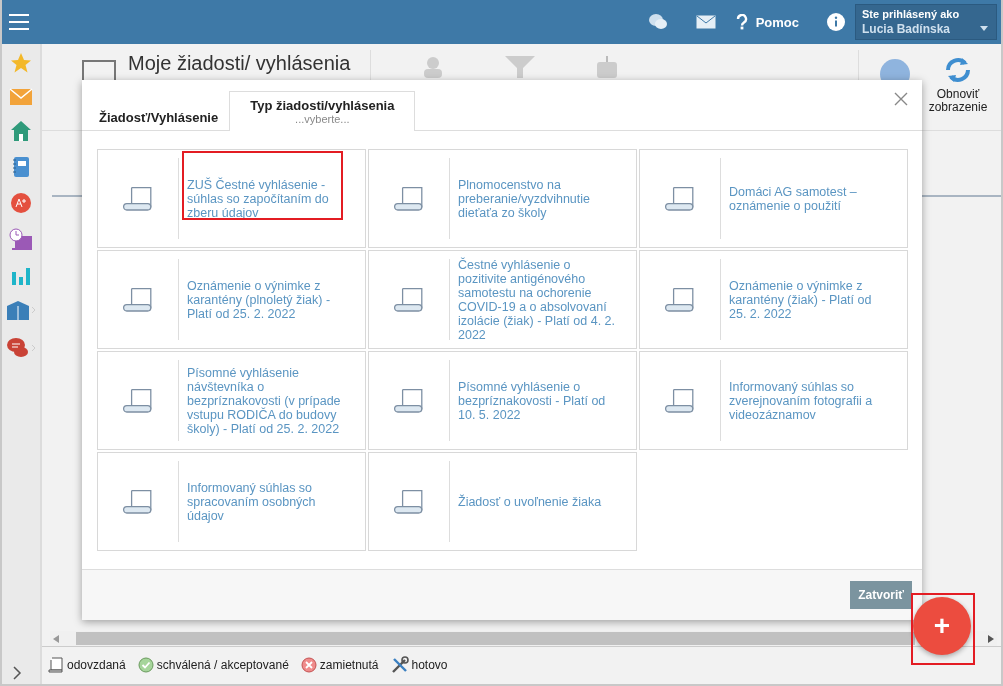  Describe the element at coordinates (21, 311) in the screenshot. I see `book-icon` at that location.